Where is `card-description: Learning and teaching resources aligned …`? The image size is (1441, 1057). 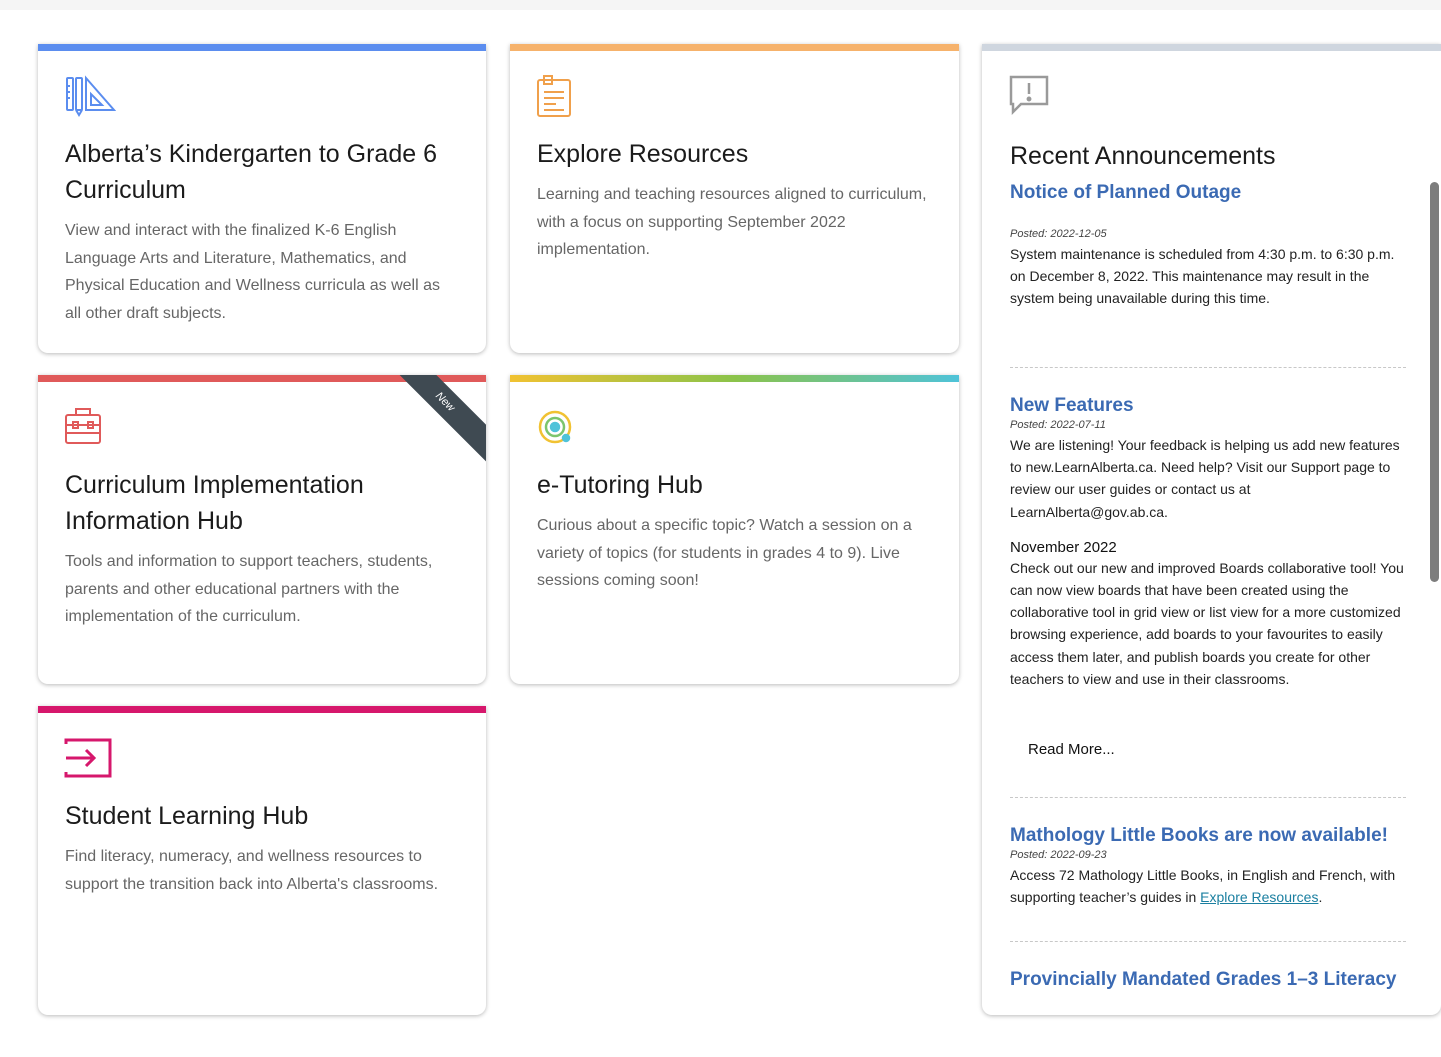 card-description: Learning and teaching resources aligned … is located at coordinates (732, 222).